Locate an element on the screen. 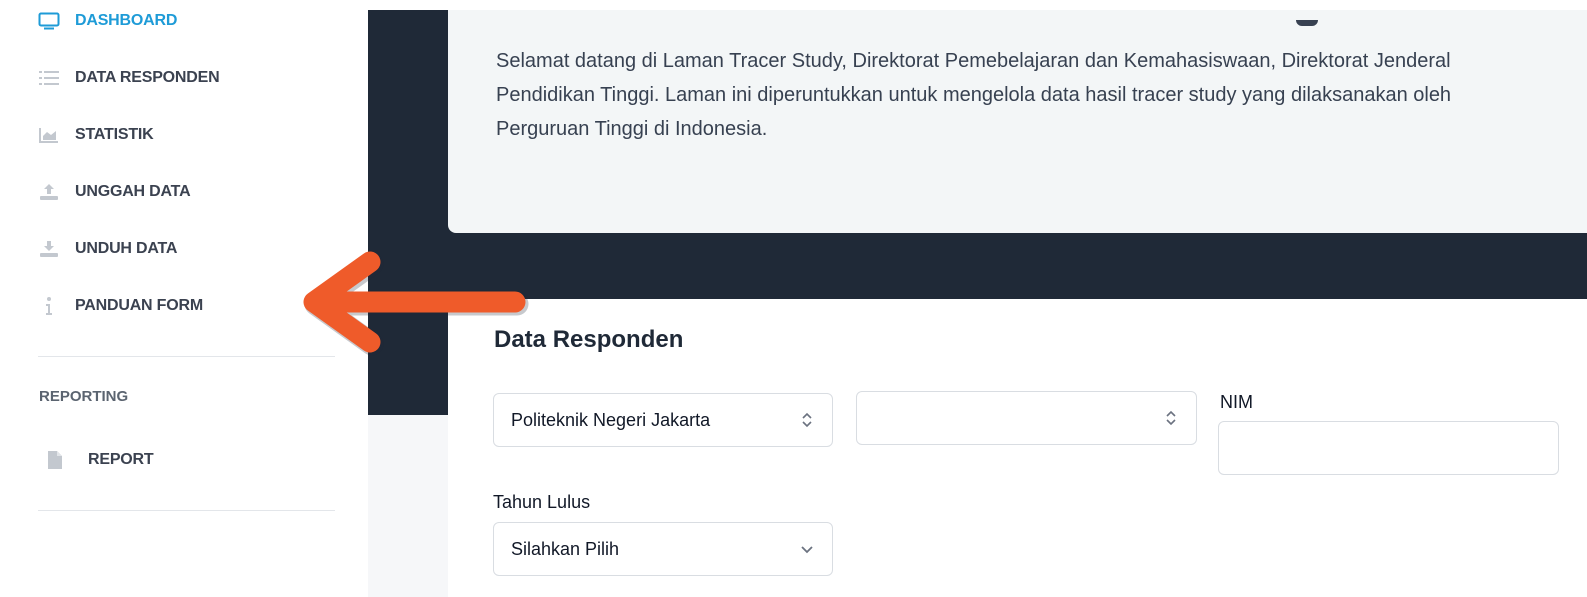  tahun-lulus-select: Silahkan Pilih is located at coordinates (663, 549).